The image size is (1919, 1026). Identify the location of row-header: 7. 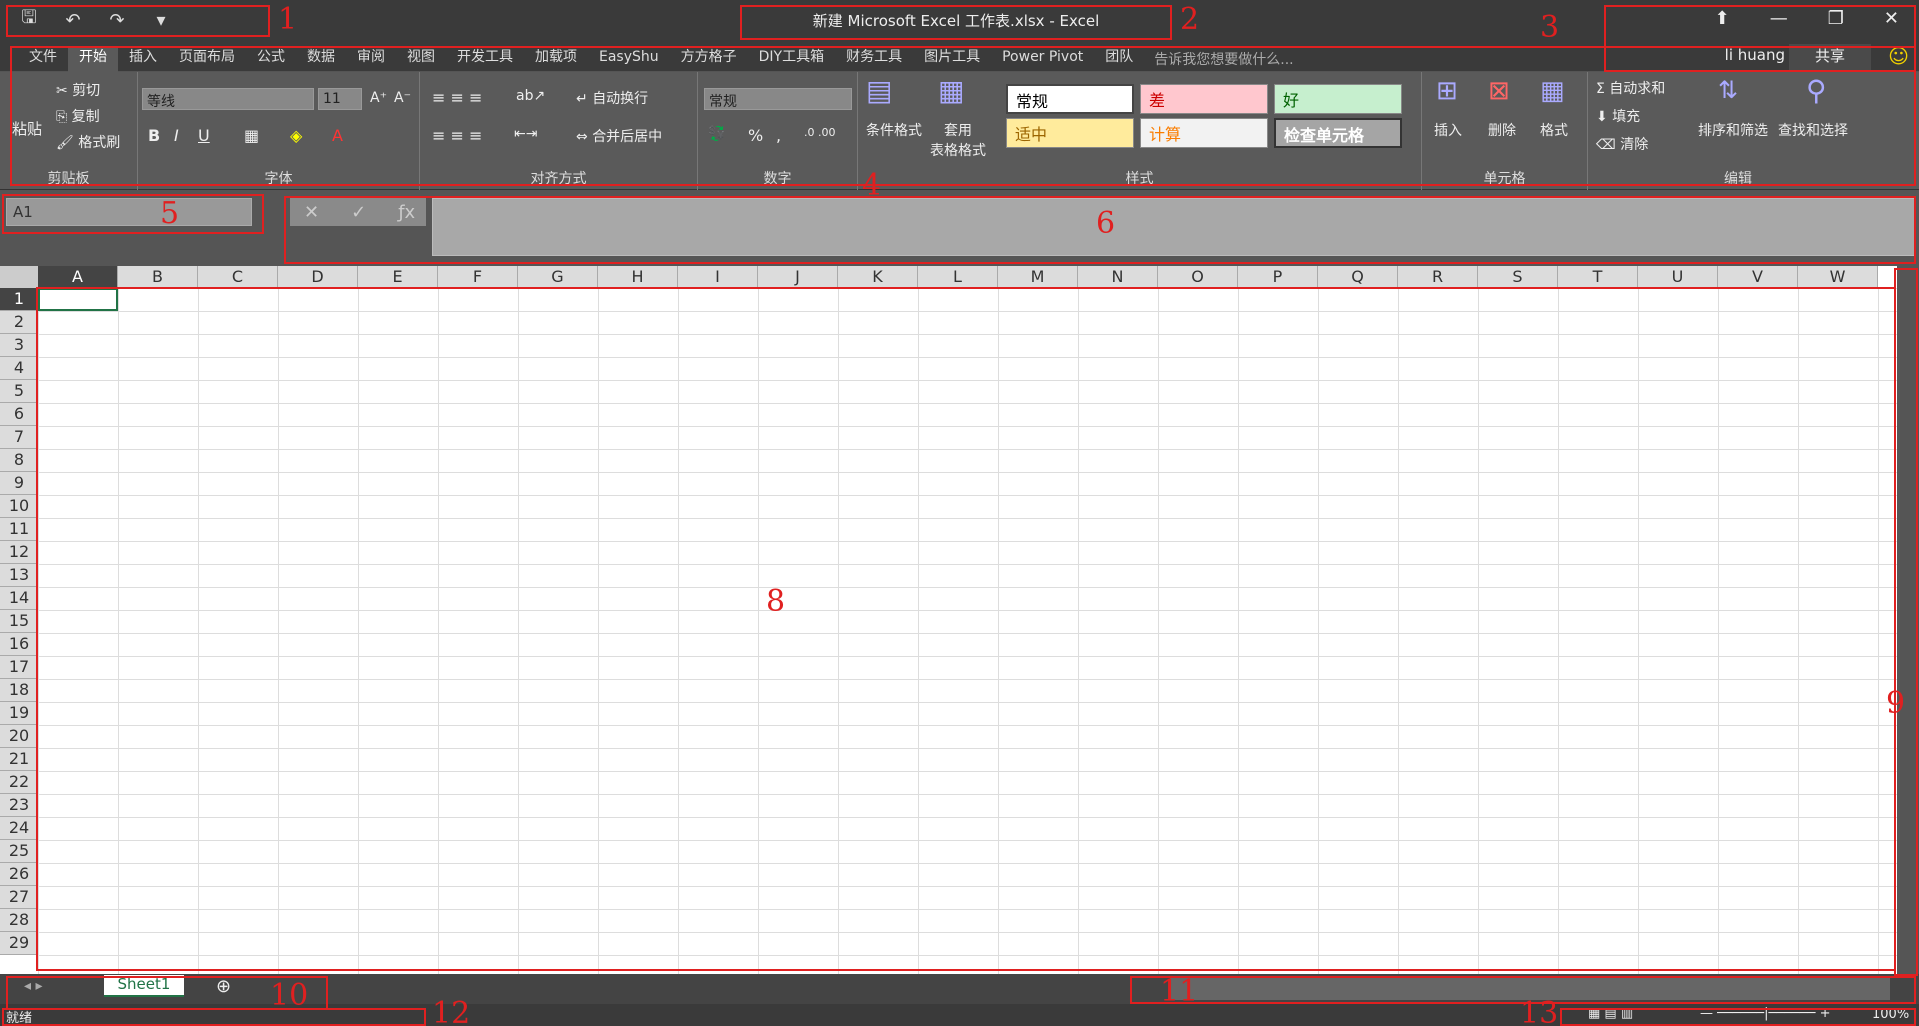
(19, 437).